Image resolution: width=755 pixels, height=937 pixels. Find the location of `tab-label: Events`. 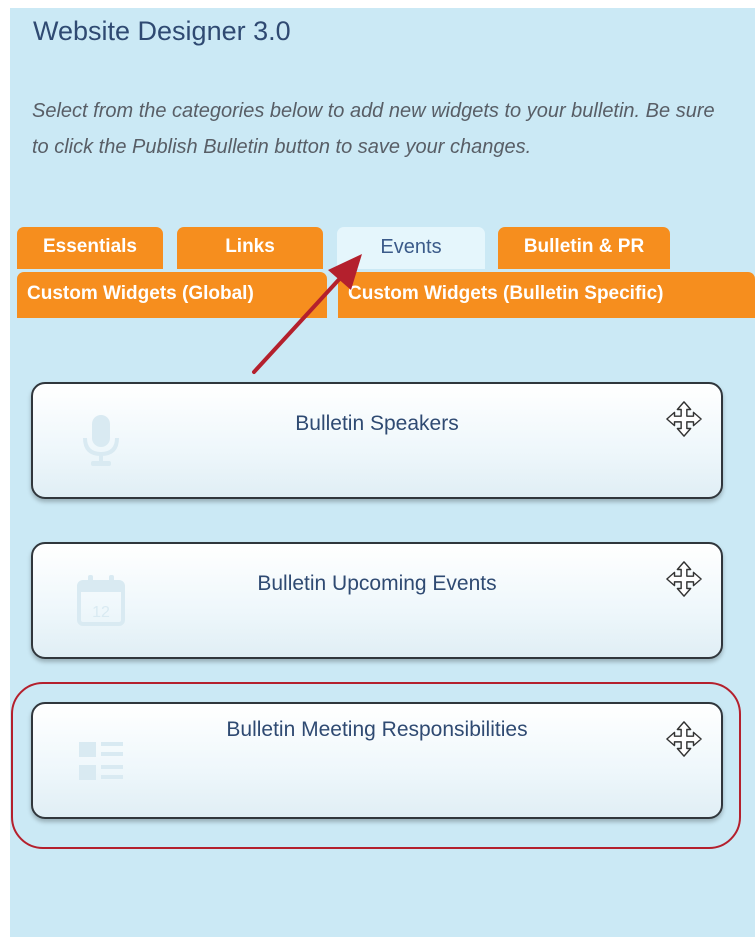

tab-label: Events is located at coordinates (411, 247).